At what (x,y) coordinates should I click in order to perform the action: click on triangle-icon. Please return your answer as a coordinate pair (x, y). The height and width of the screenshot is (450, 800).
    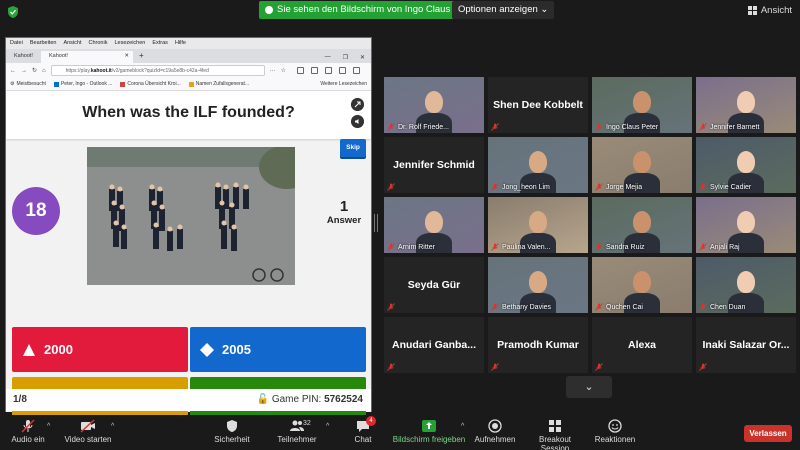
    Looking at the image, I should click on (29, 349).